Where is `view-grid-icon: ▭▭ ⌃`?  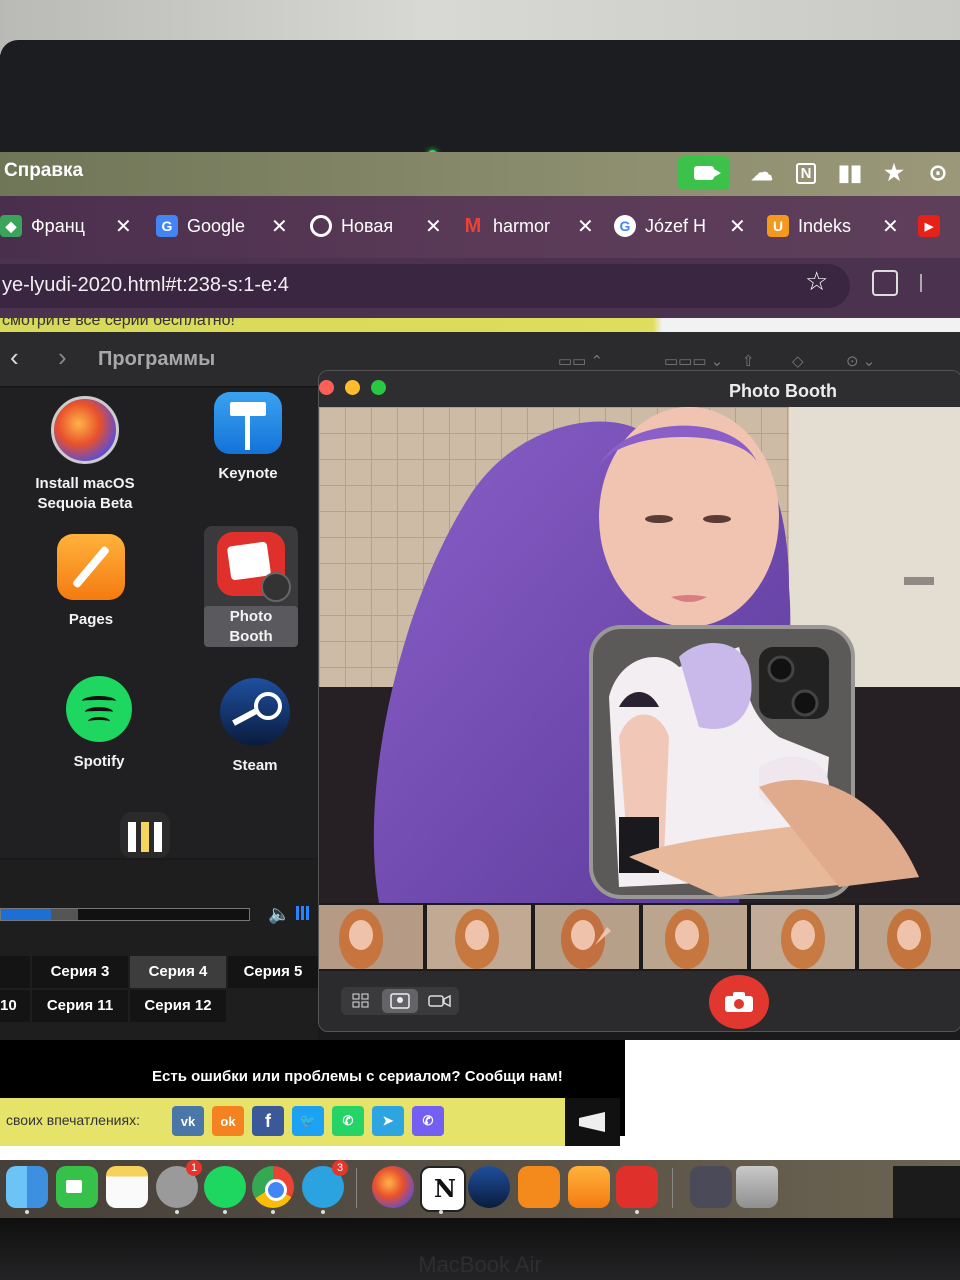
view-grid-icon: ▭▭ ⌃ is located at coordinates (580, 361).